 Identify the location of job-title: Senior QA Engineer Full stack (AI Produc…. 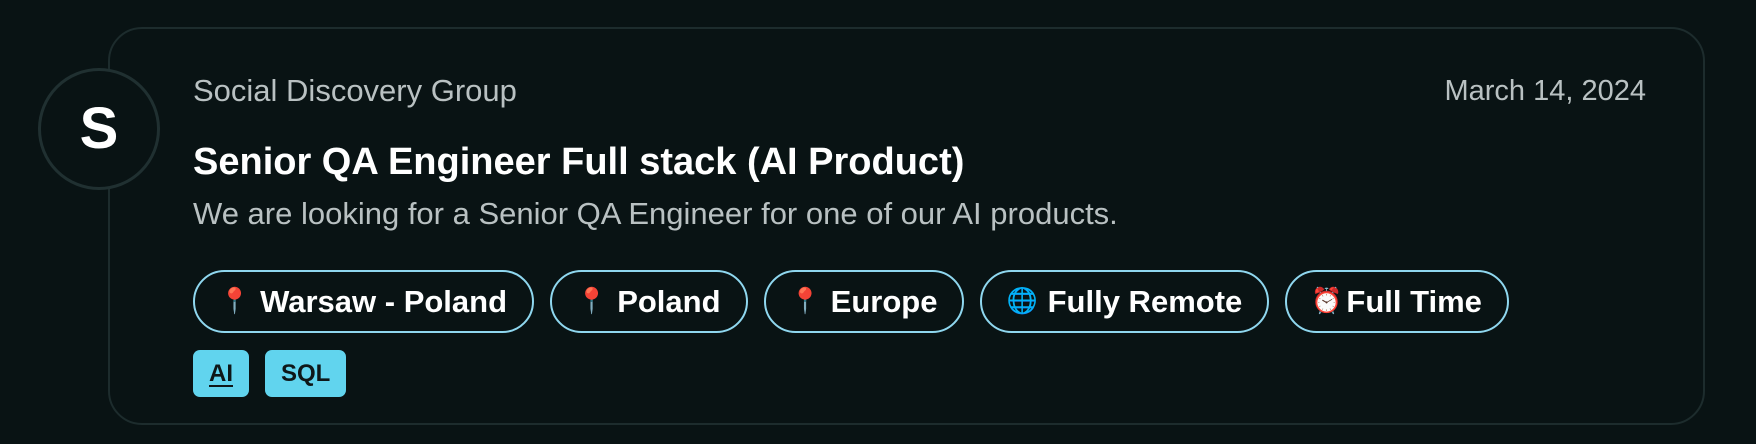
(578, 162).